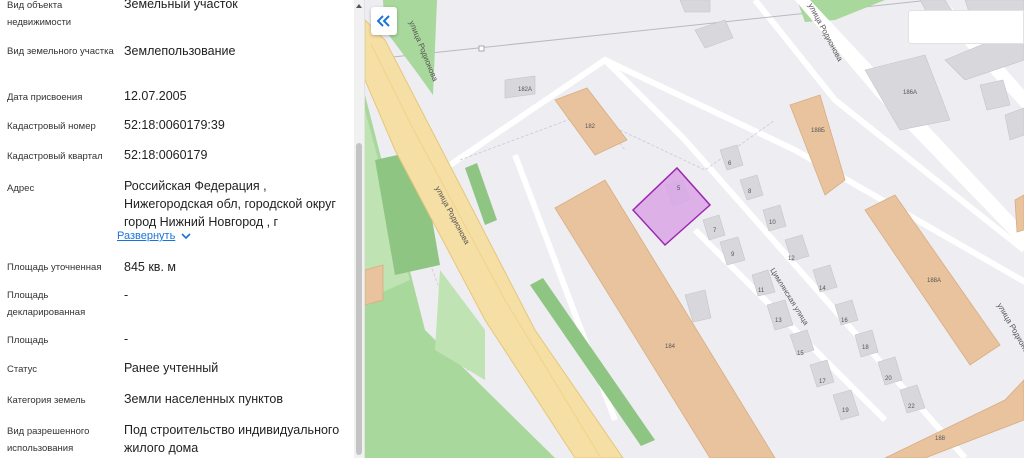  What do you see at coordinates (888, 379) in the screenshot?
I see `building-label: 20` at bounding box center [888, 379].